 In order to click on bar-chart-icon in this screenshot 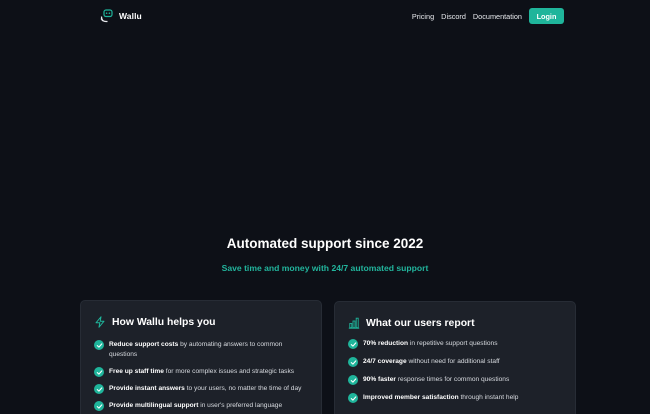, I will do `click(354, 323)`.